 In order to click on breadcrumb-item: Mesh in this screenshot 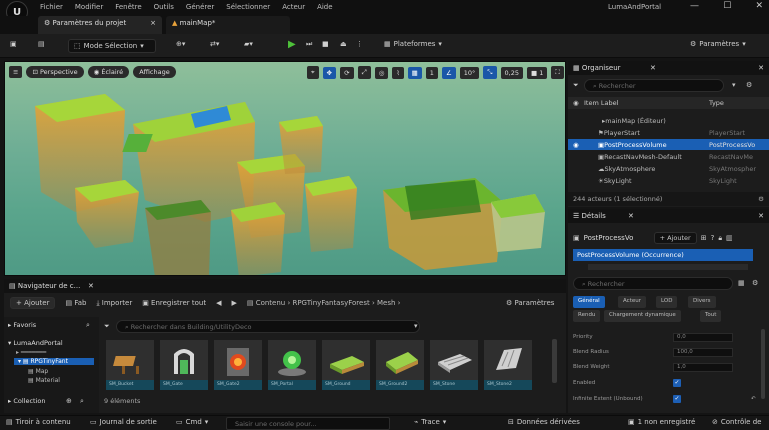, I will do `click(386, 303)`.